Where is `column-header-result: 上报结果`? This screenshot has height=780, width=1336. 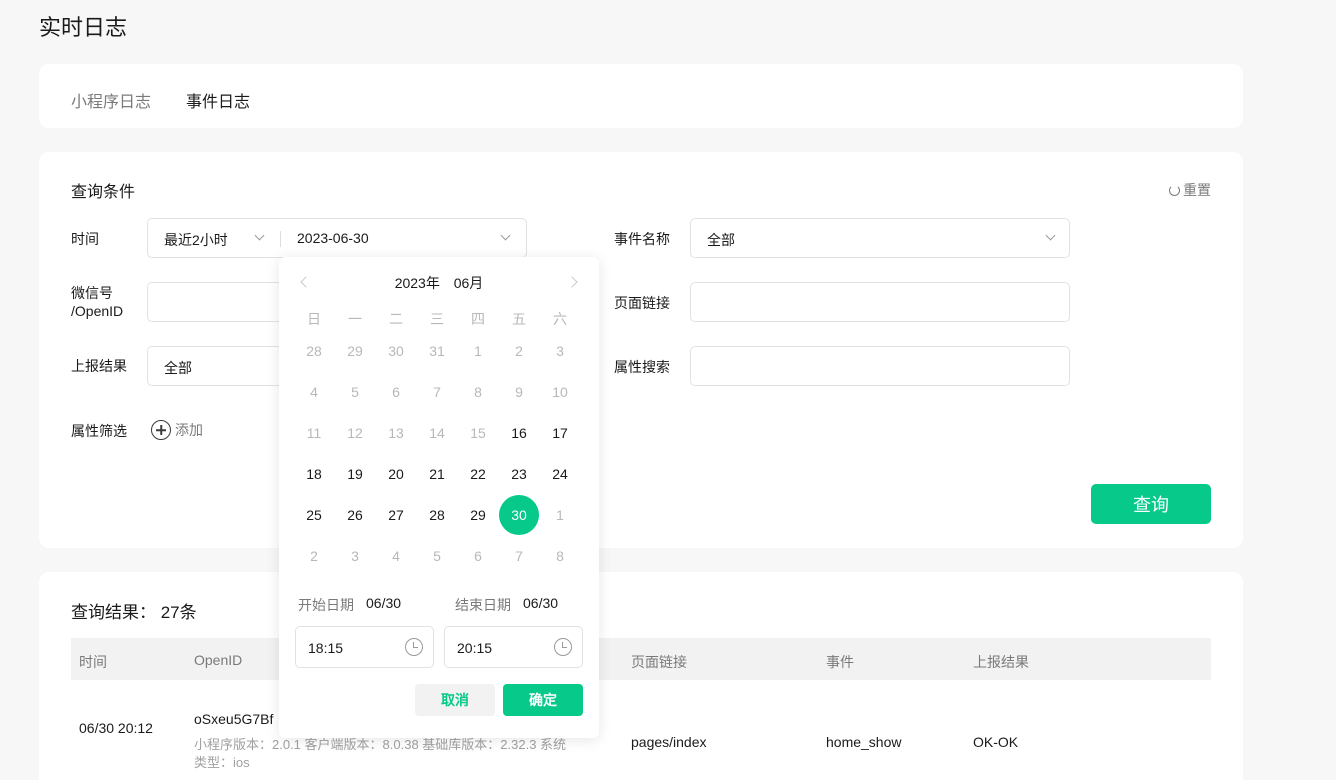 column-header-result: 上报结果 is located at coordinates (1001, 662).